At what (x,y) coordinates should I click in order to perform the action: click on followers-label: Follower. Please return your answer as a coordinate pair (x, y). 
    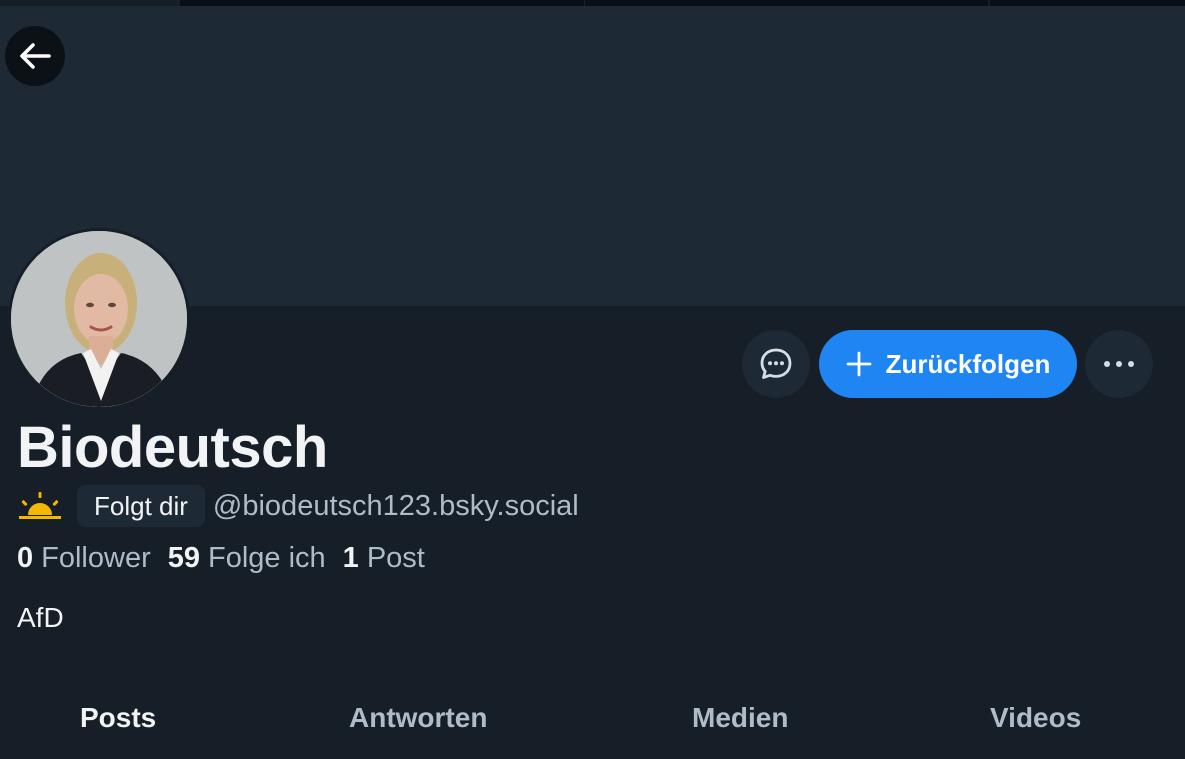
    Looking at the image, I should click on (96, 558).